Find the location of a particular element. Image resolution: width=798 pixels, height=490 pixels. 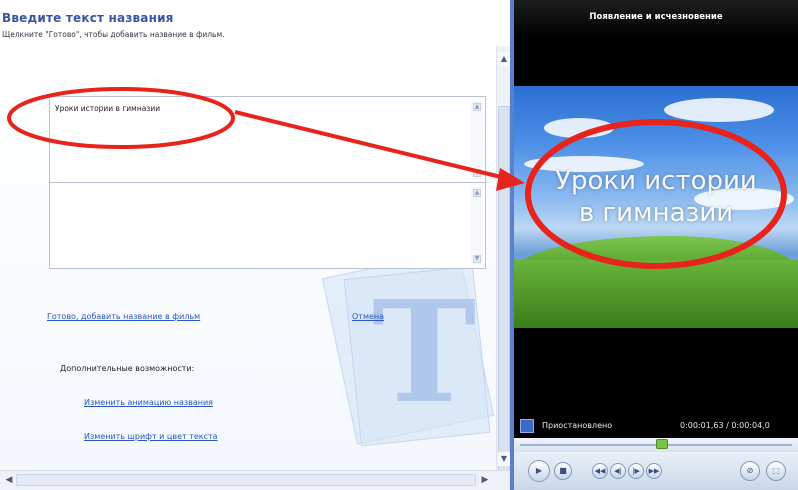

field-2-scroll-down-icon: ▼ is located at coordinates (477, 259).